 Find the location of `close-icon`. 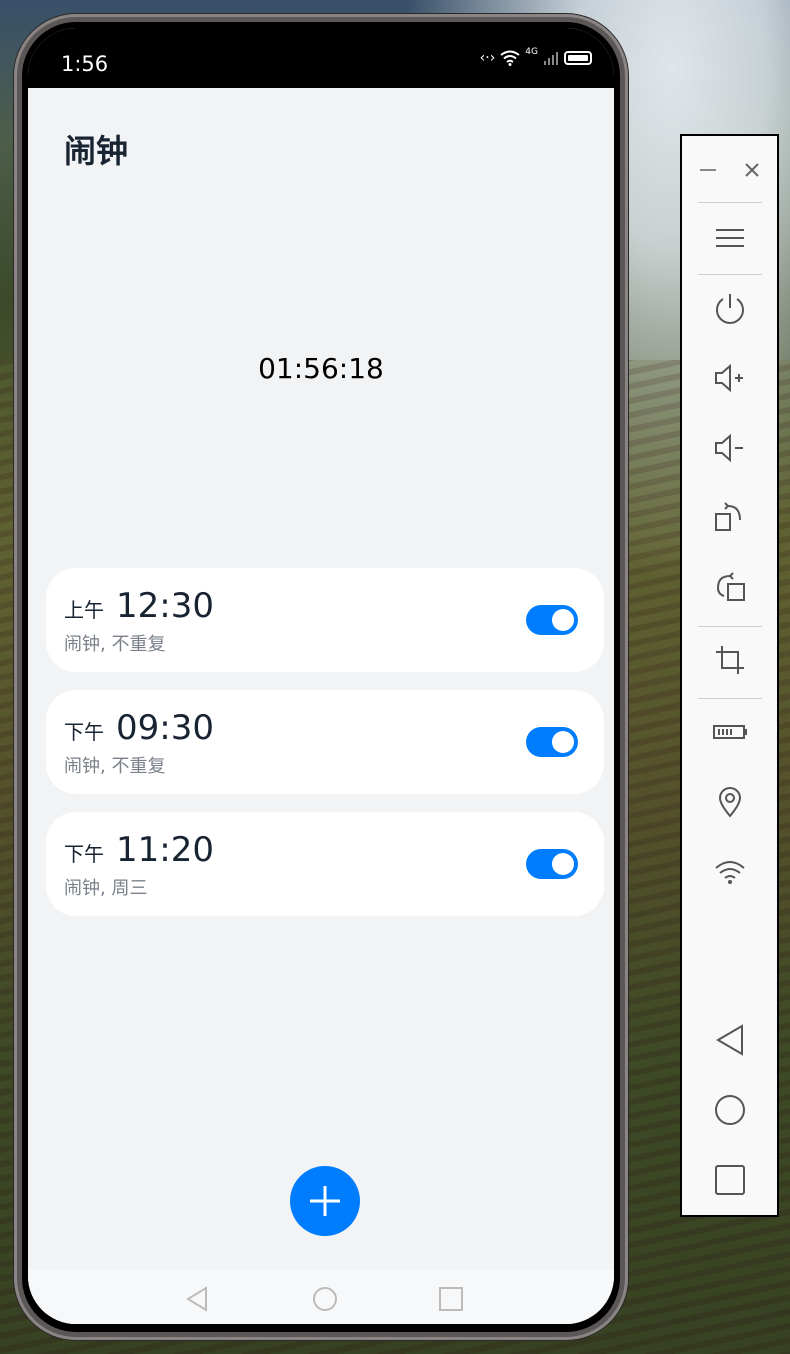

close-icon is located at coordinates (752, 170).